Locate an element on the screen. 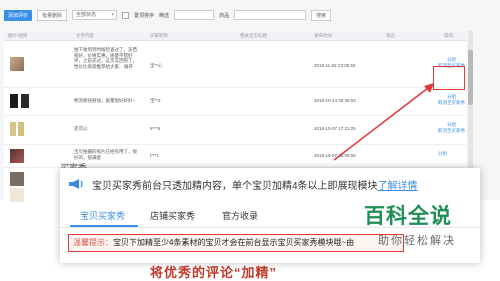 This screenshot has width=500, height=281. product-label: 商品 is located at coordinates (224, 15).